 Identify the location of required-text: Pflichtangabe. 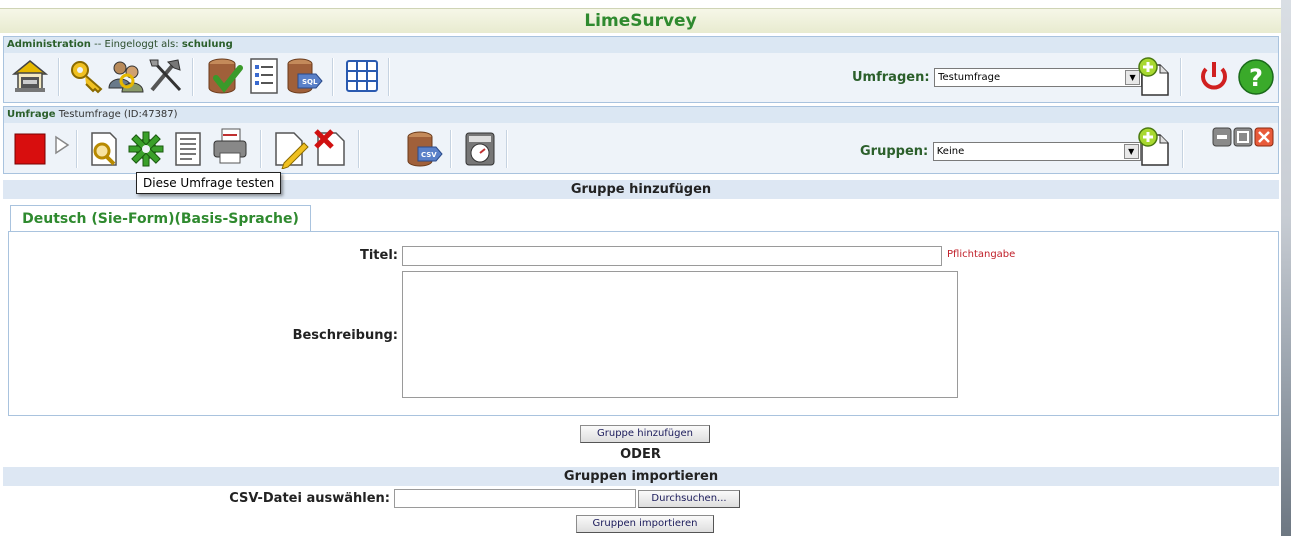
(981, 254).